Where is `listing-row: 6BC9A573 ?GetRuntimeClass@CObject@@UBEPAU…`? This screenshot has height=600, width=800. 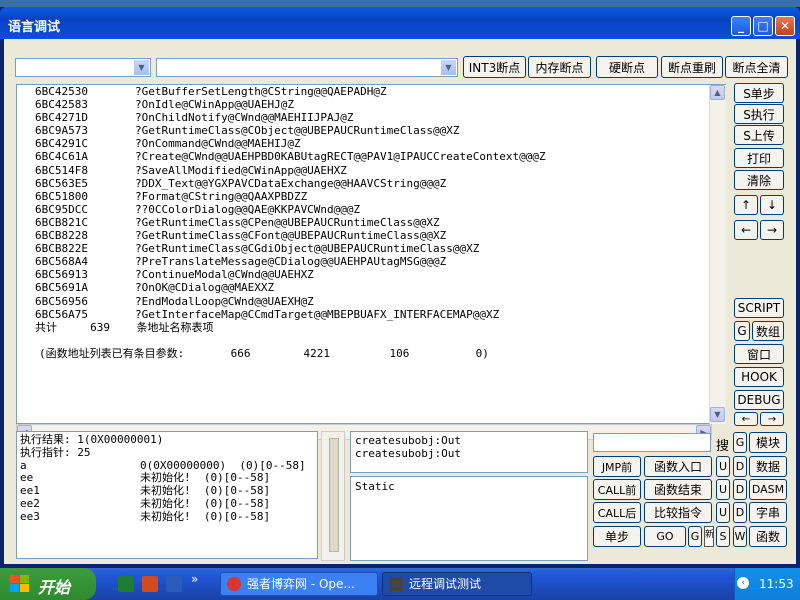
listing-row: 6BC9A573 ?GetRuntimeClass@CObject@@UBEPAU… is located at coordinates (366, 130).